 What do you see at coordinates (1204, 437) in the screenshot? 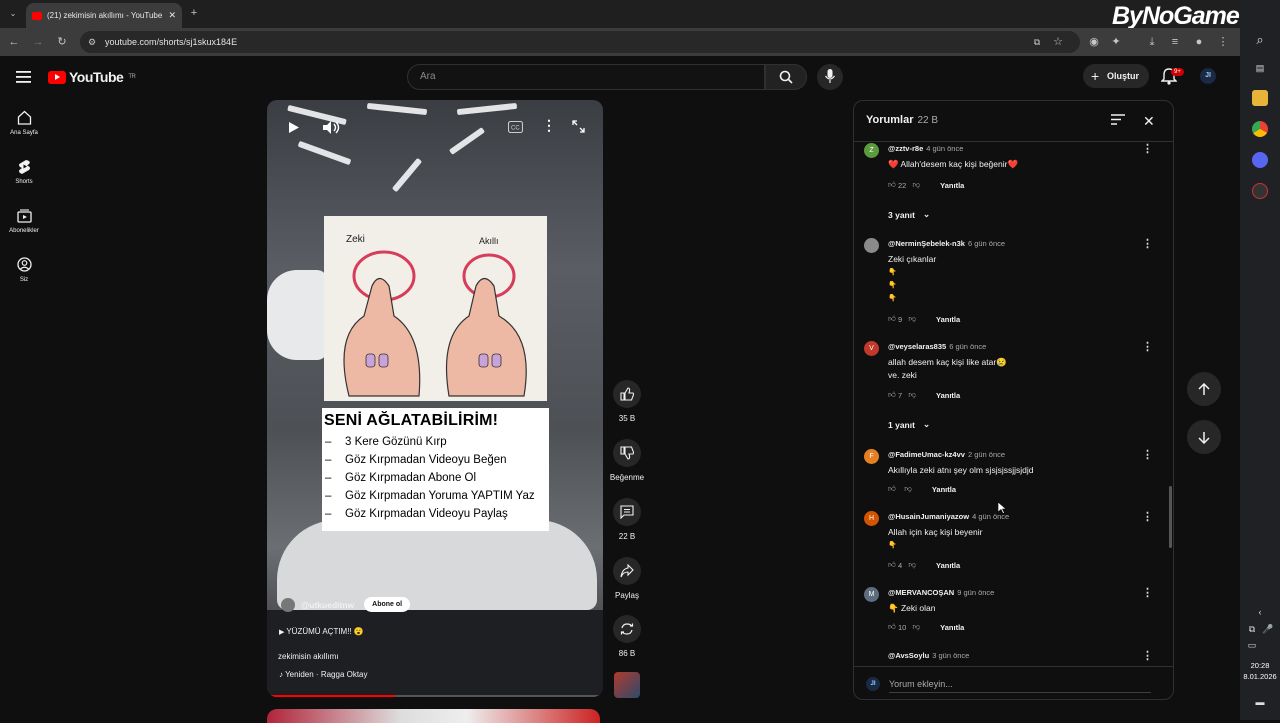
I see `next-short-button` at bounding box center [1204, 437].